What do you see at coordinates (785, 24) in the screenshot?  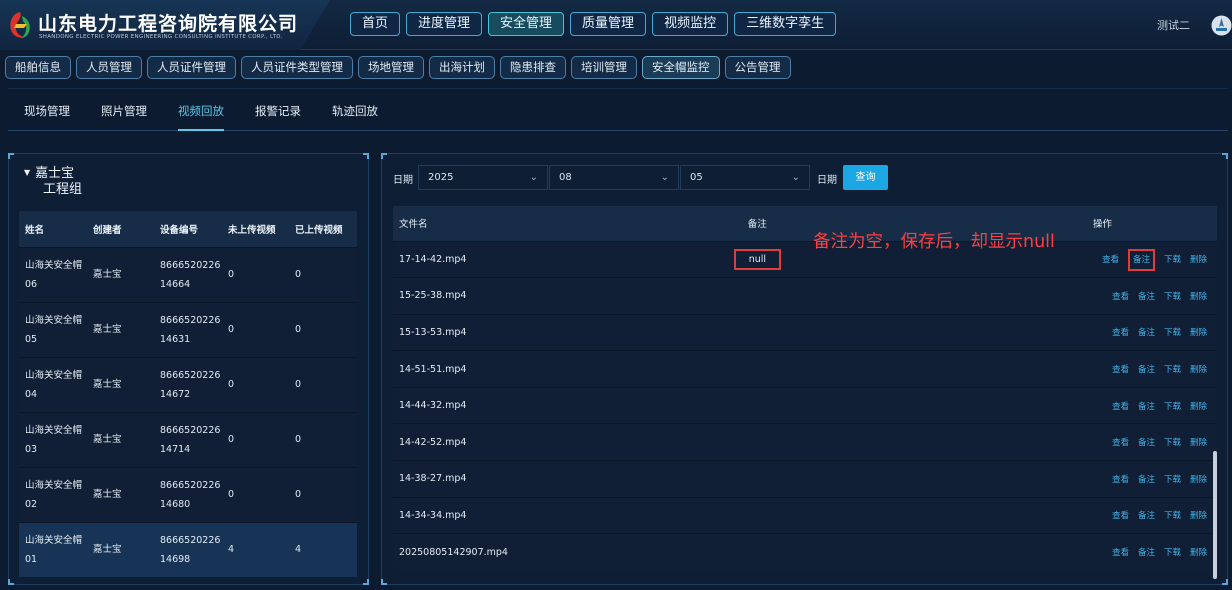 I see `nav-digital-twin: 三维数字孪生` at bounding box center [785, 24].